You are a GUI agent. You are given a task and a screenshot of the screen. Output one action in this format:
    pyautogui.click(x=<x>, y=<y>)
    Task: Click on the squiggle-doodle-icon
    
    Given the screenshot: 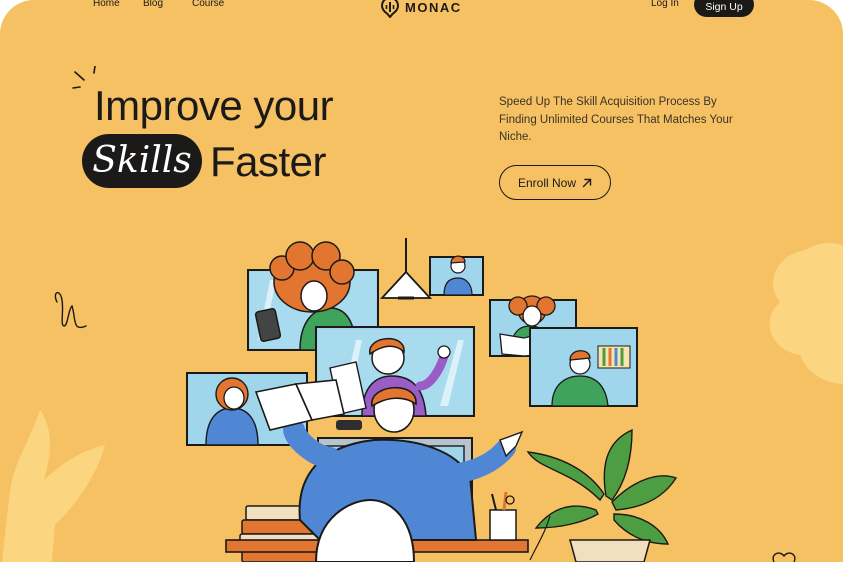 What is the action you would take?
    pyautogui.click(x=70, y=310)
    